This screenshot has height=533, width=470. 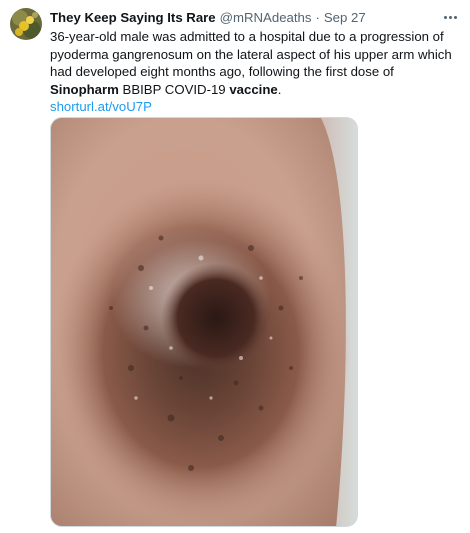 I want to click on tweet-text-bold: Sinopharm, so click(x=84, y=89).